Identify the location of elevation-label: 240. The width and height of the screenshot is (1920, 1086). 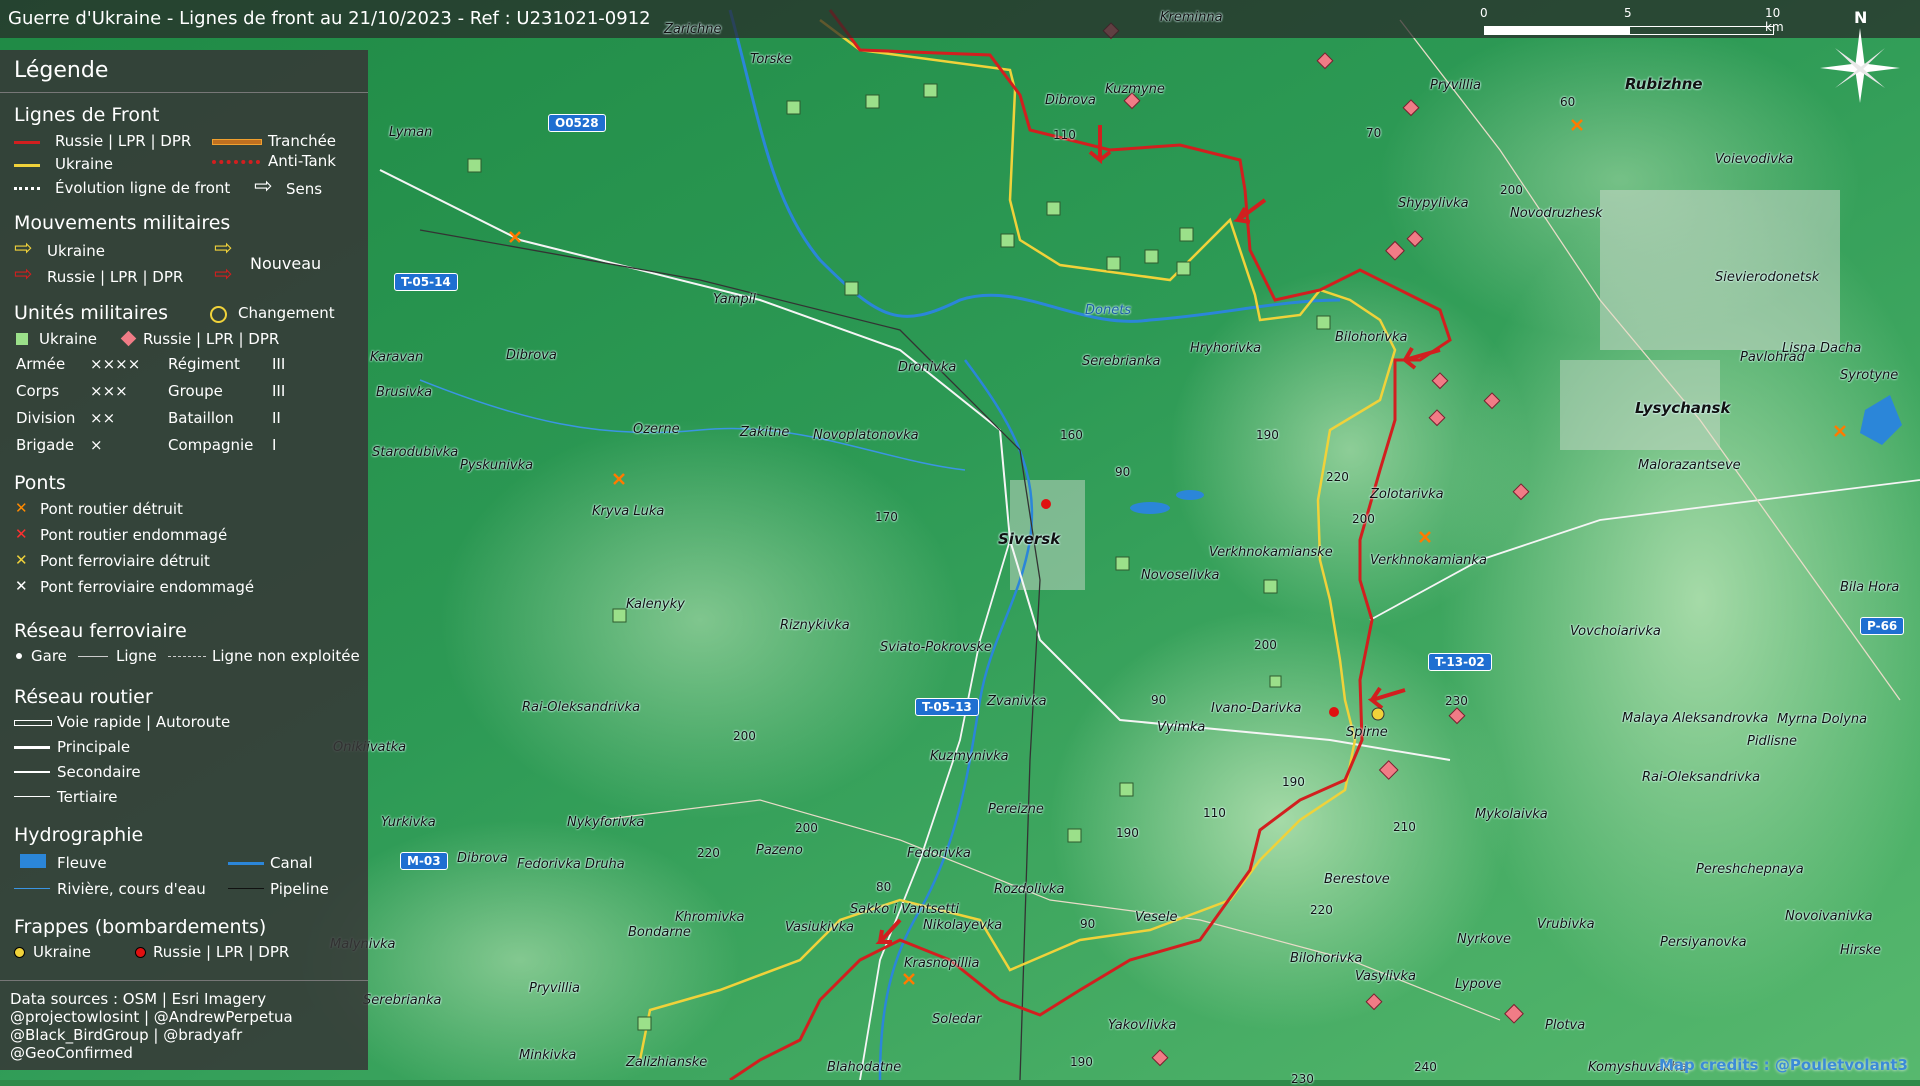
(1425, 1067).